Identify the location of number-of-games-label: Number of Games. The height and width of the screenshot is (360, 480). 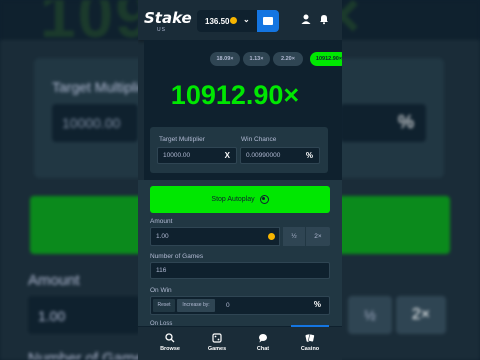
(177, 256).